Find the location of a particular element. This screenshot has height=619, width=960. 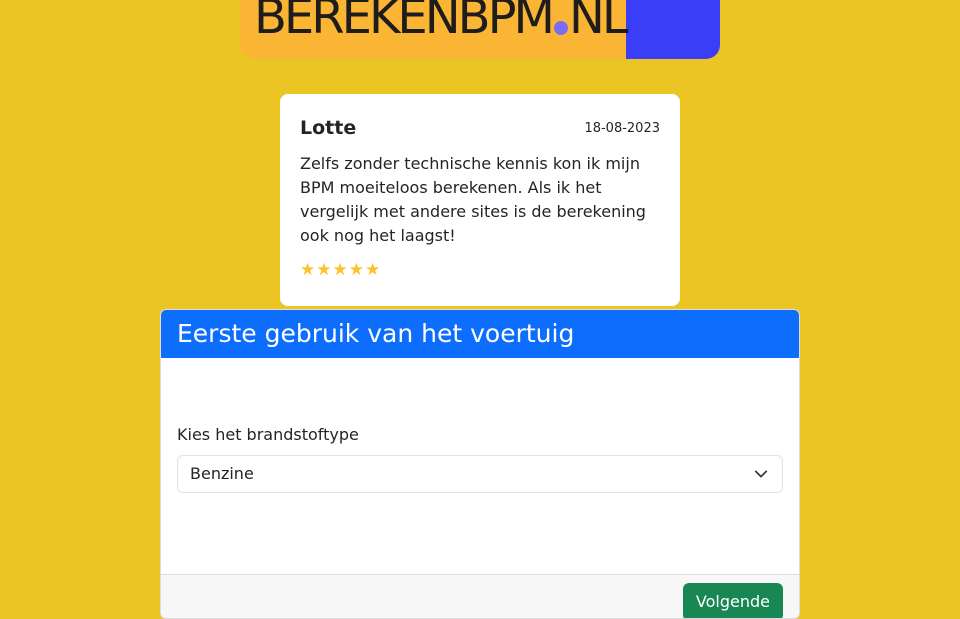

fuel-type-label: Kies het brandstoftype is located at coordinates (268, 434).